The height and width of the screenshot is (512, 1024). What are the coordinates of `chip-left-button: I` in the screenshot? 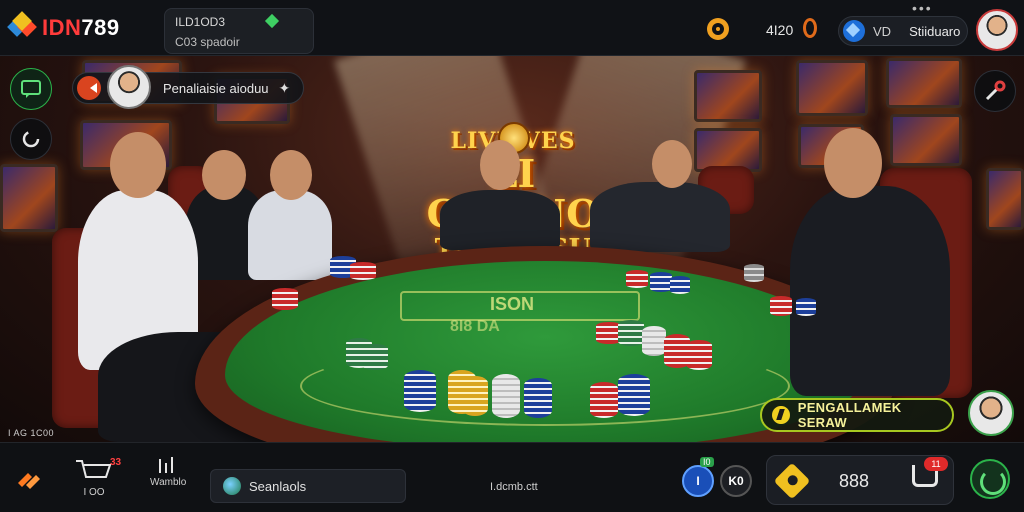 It's located at (698, 481).